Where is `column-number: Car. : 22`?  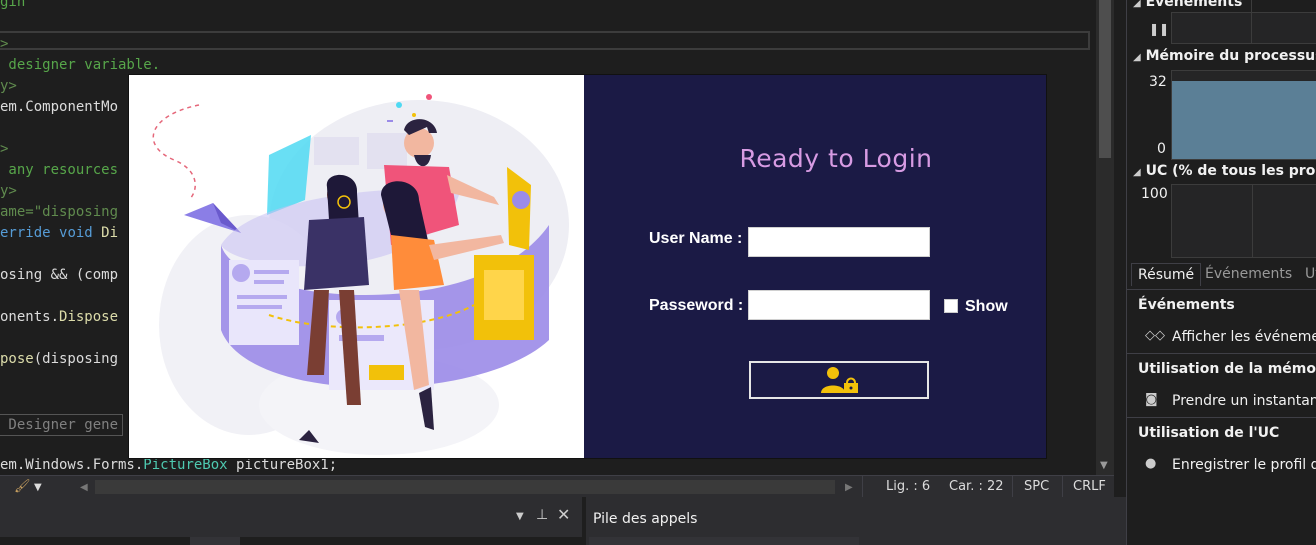 column-number: Car. : 22 is located at coordinates (976, 486).